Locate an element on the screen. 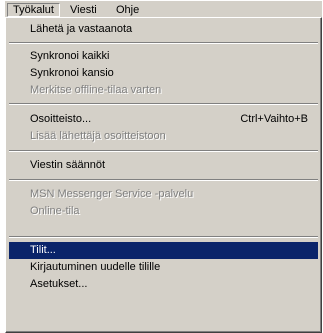 This screenshot has height=333, width=323. menubar-tools: Työkalut is located at coordinates (33, 10).